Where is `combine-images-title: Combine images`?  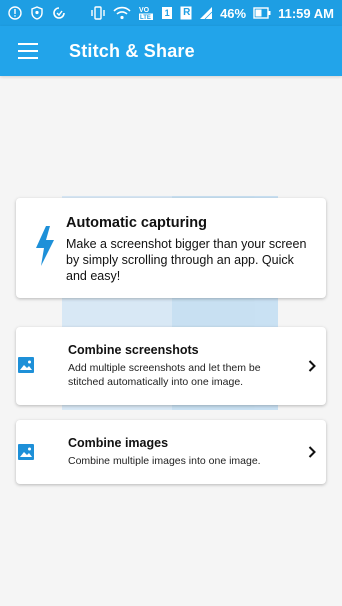
combine-images-title: Combine images is located at coordinates (118, 443).